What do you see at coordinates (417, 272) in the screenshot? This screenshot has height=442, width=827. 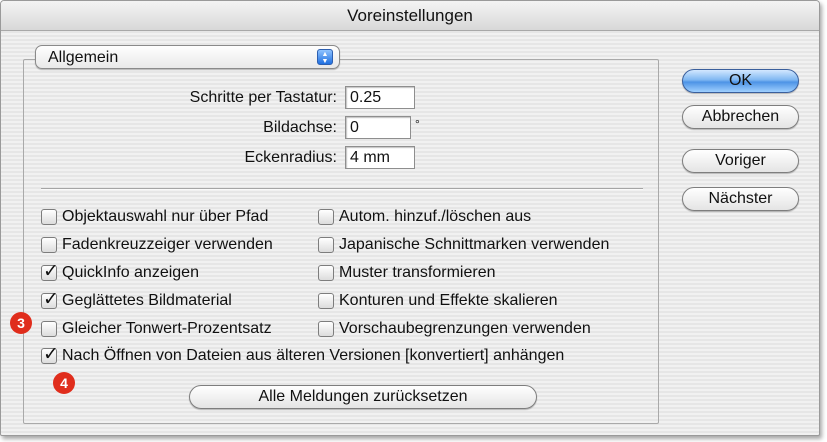 I see `checkbox-label: Muster transformieren` at bounding box center [417, 272].